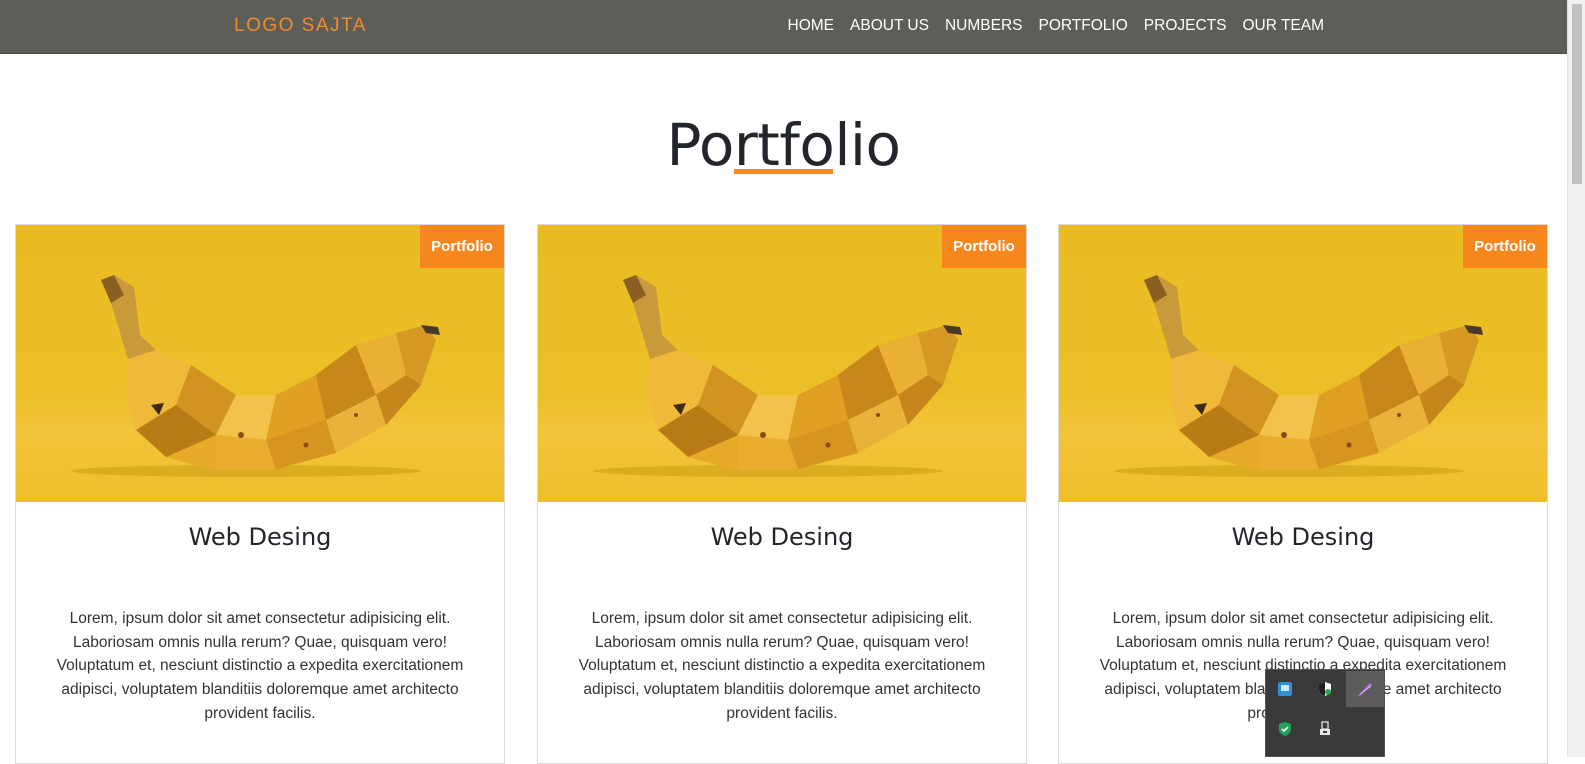  Describe the element at coordinates (1082, 26) in the screenshot. I see `nav-link-portfolio: PORTFOLIO` at that location.